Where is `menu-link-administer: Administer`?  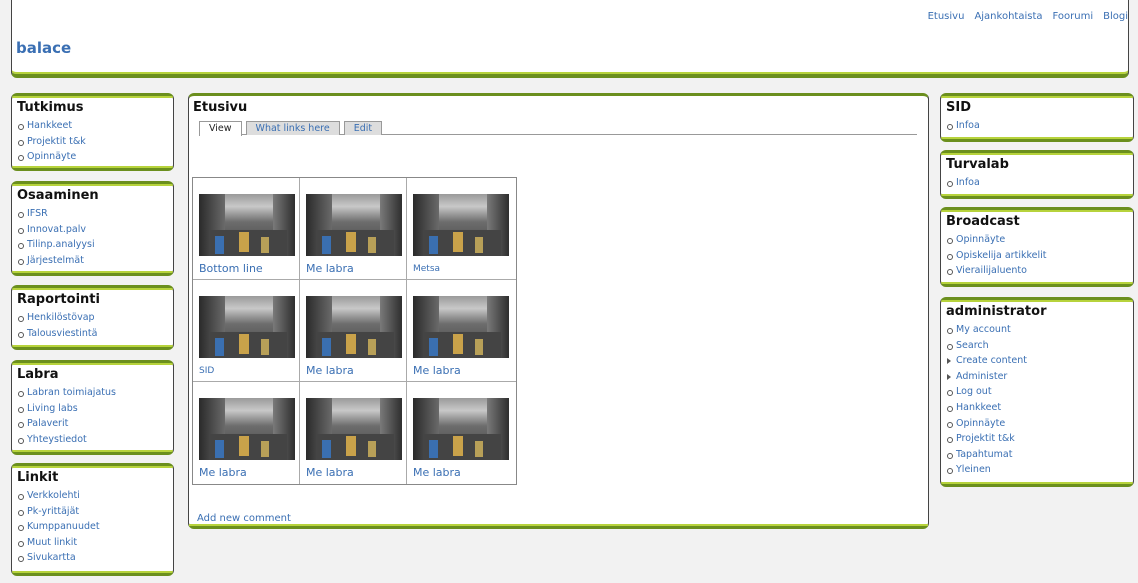 menu-link-administer: Administer is located at coordinates (1037, 377).